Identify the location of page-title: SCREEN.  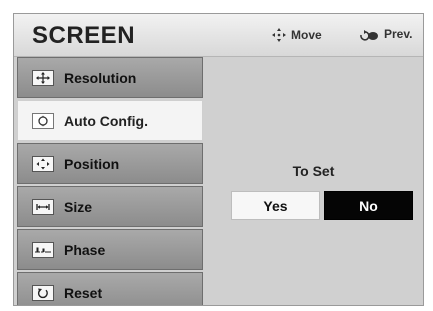
(84, 35).